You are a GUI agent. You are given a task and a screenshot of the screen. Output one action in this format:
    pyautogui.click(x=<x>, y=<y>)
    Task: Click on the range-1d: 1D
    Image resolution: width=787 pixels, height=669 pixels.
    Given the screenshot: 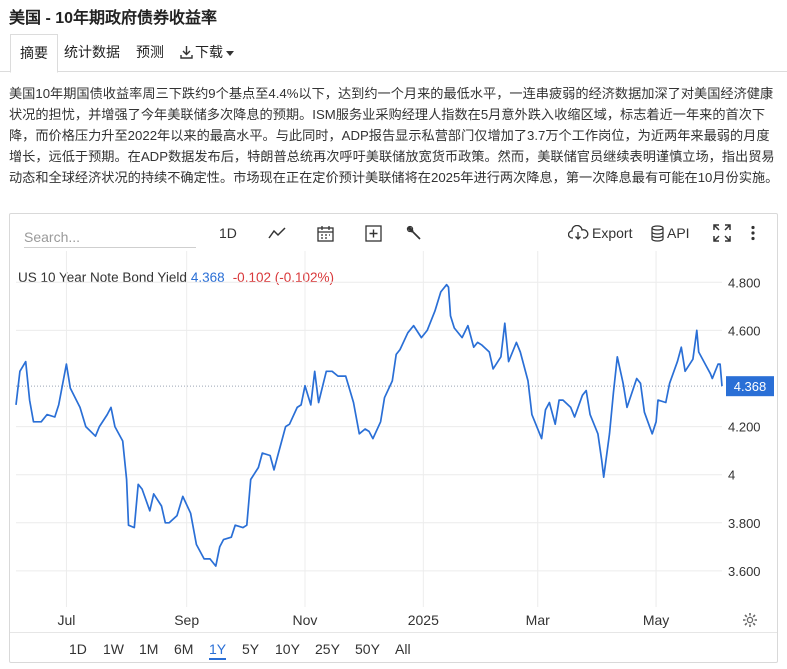 What is the action you would take?
    pyautogui.click(x=78, y=649)
    